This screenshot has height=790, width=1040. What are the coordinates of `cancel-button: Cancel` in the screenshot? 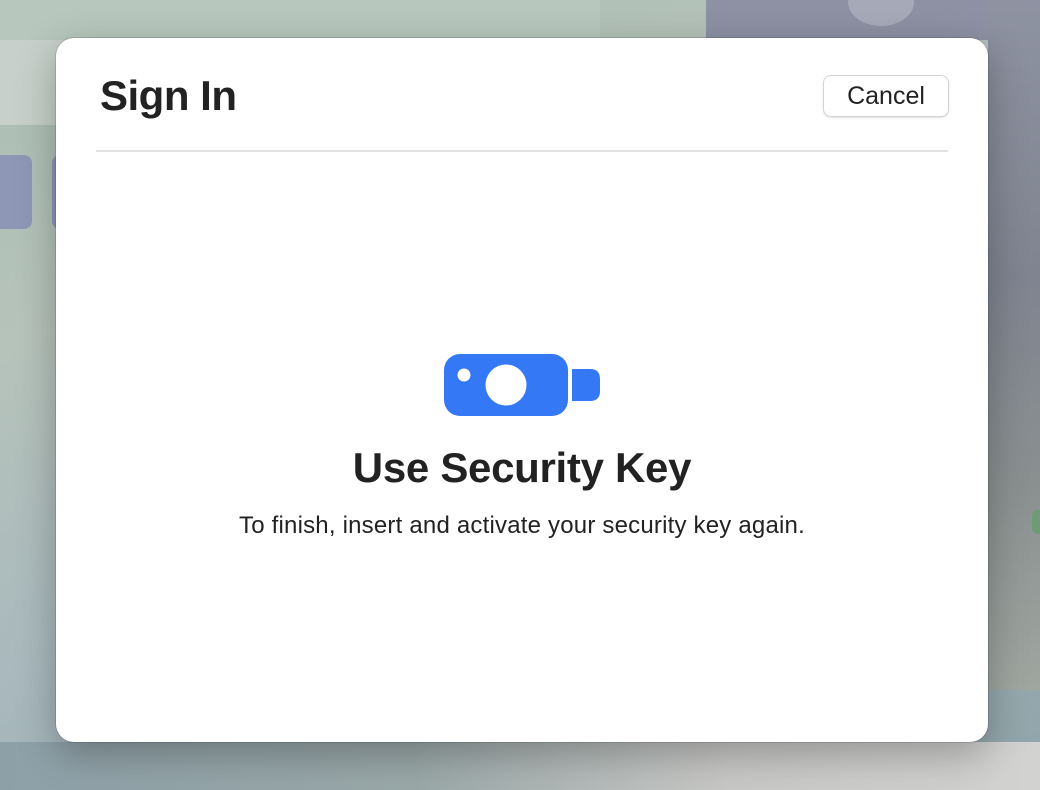 It's located at (886, 96).